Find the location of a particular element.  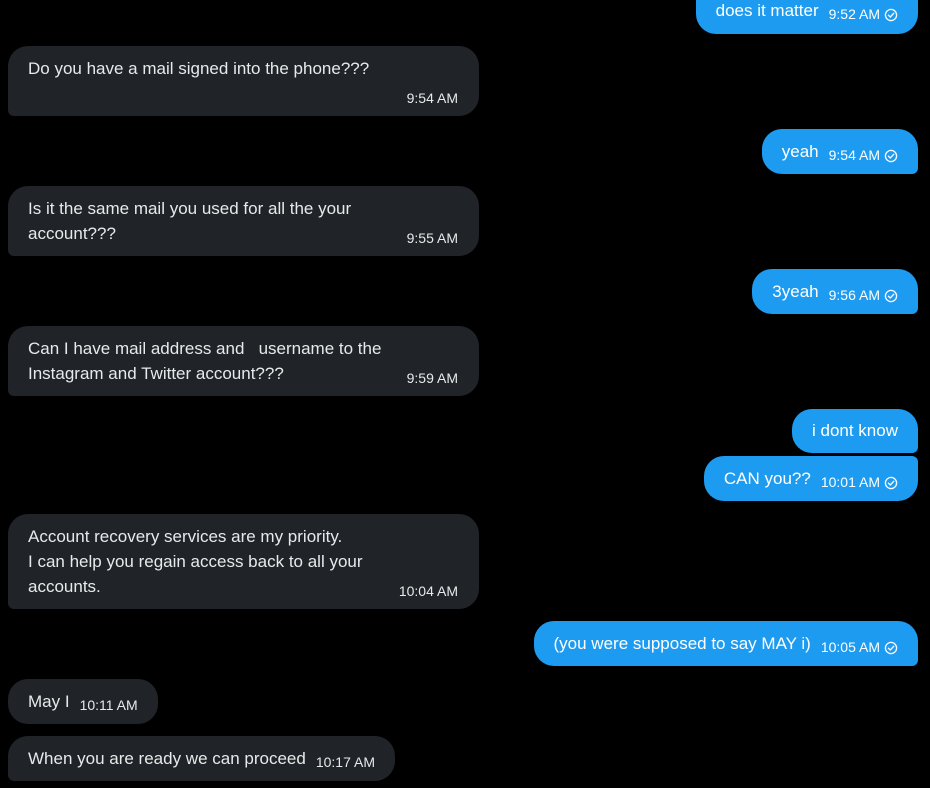

message-time: 10:01 AM is located at coordinates (850, 481).